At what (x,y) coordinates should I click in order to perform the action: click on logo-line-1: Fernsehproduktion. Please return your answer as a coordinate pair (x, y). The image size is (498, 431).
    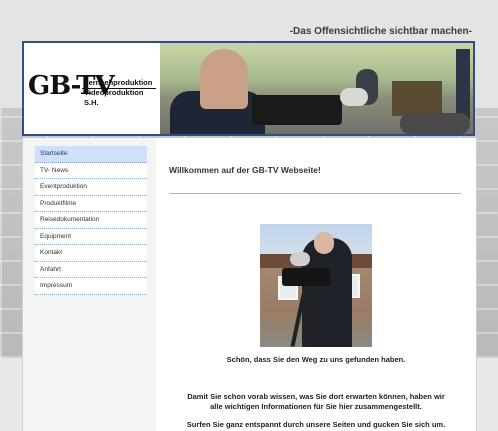
    Looking at the image, I should click on (118, 82).